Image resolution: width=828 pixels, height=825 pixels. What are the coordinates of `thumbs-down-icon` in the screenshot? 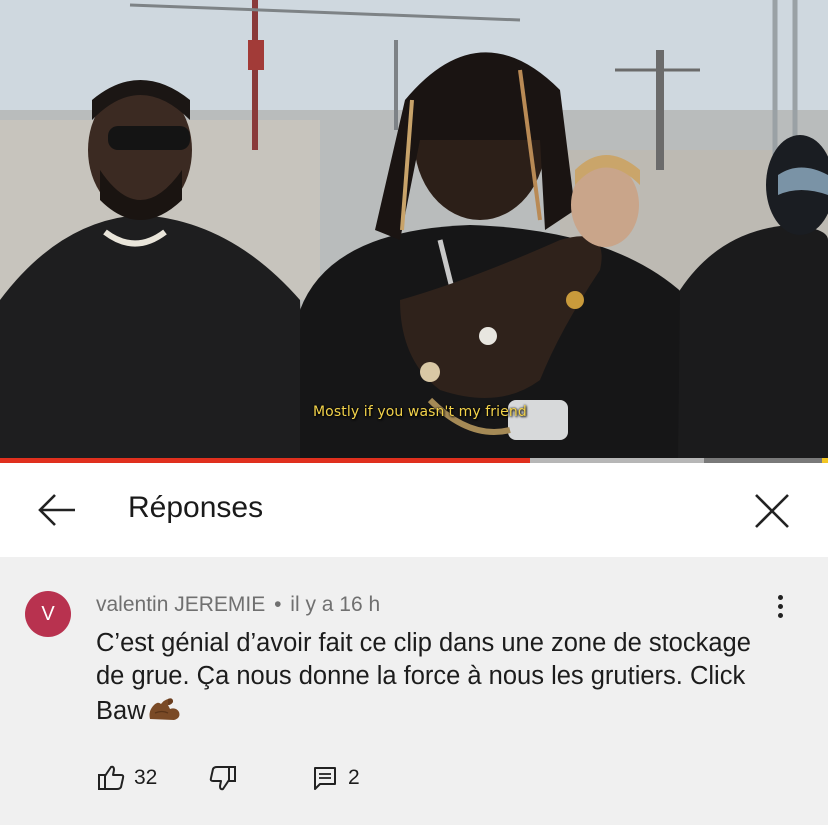 It's located at (222, 778).